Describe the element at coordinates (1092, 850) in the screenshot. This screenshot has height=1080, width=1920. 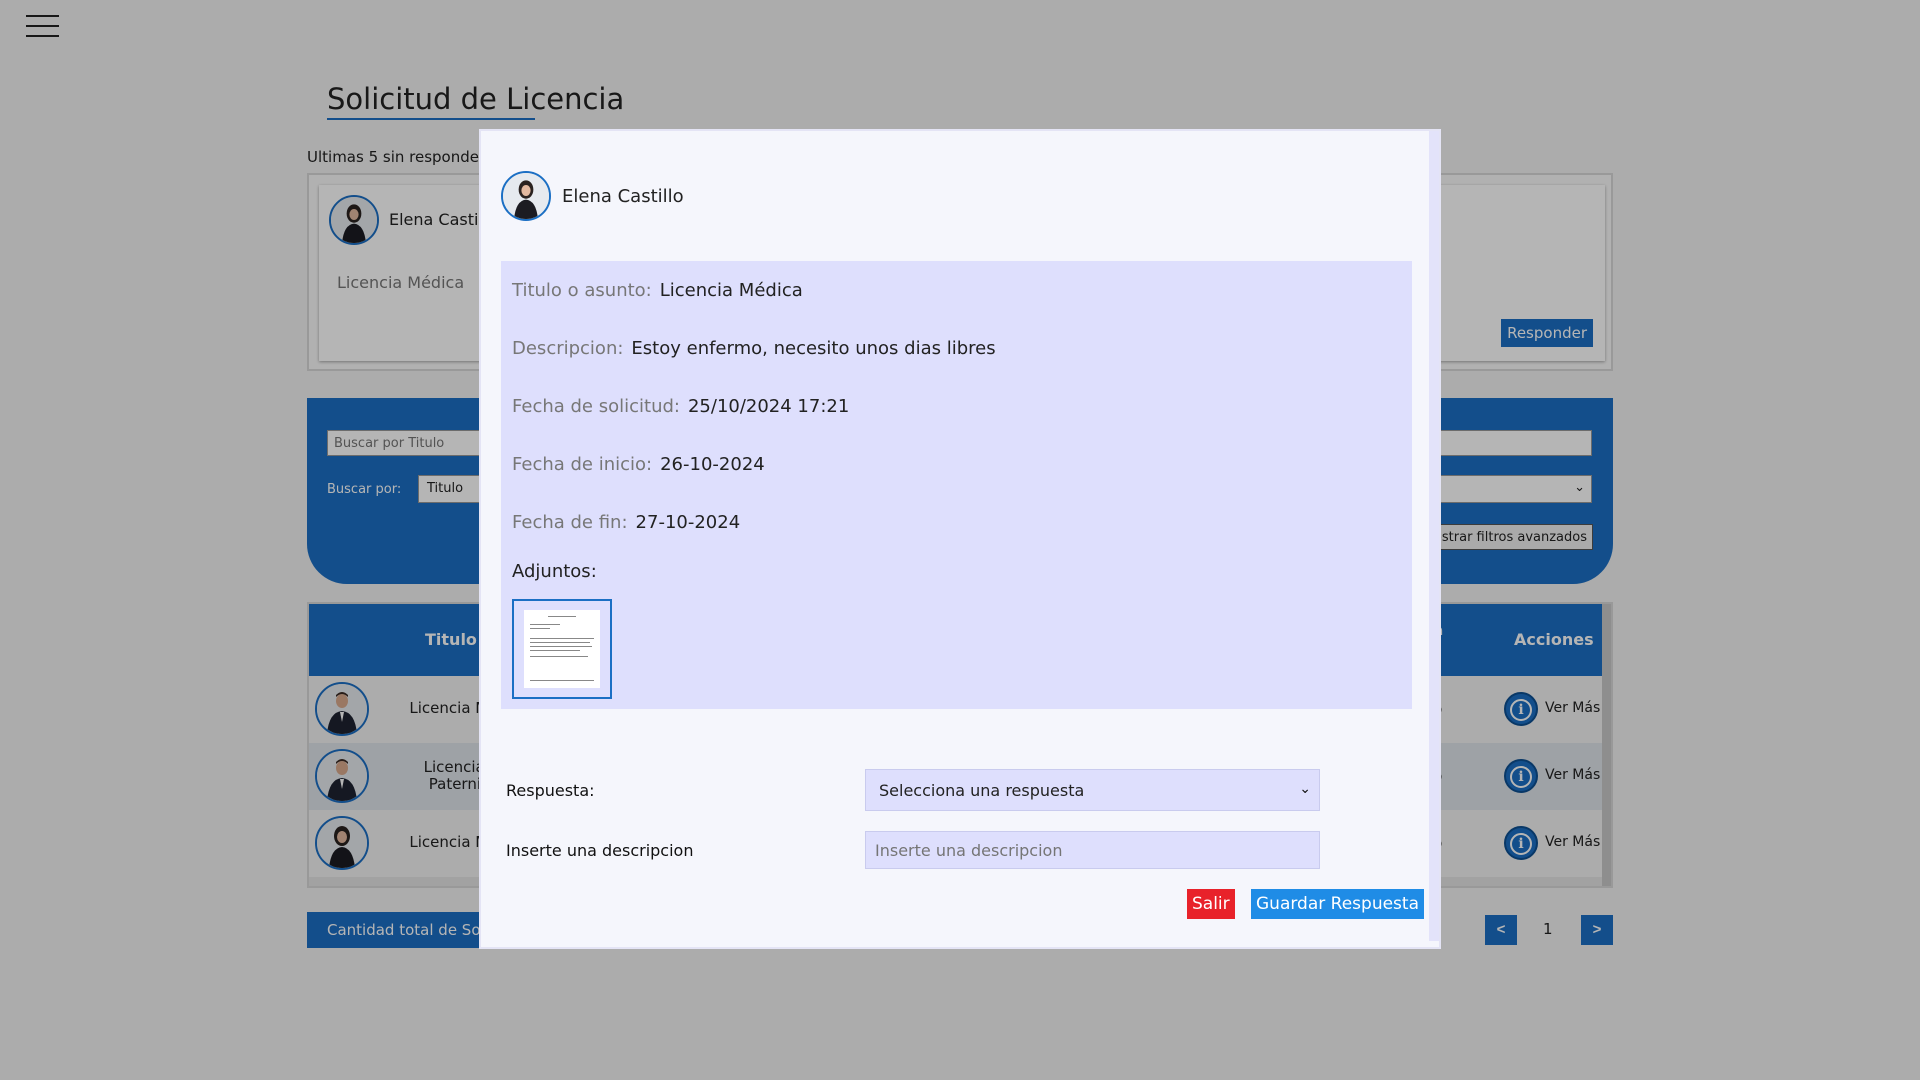
I see `description-input` at that location.